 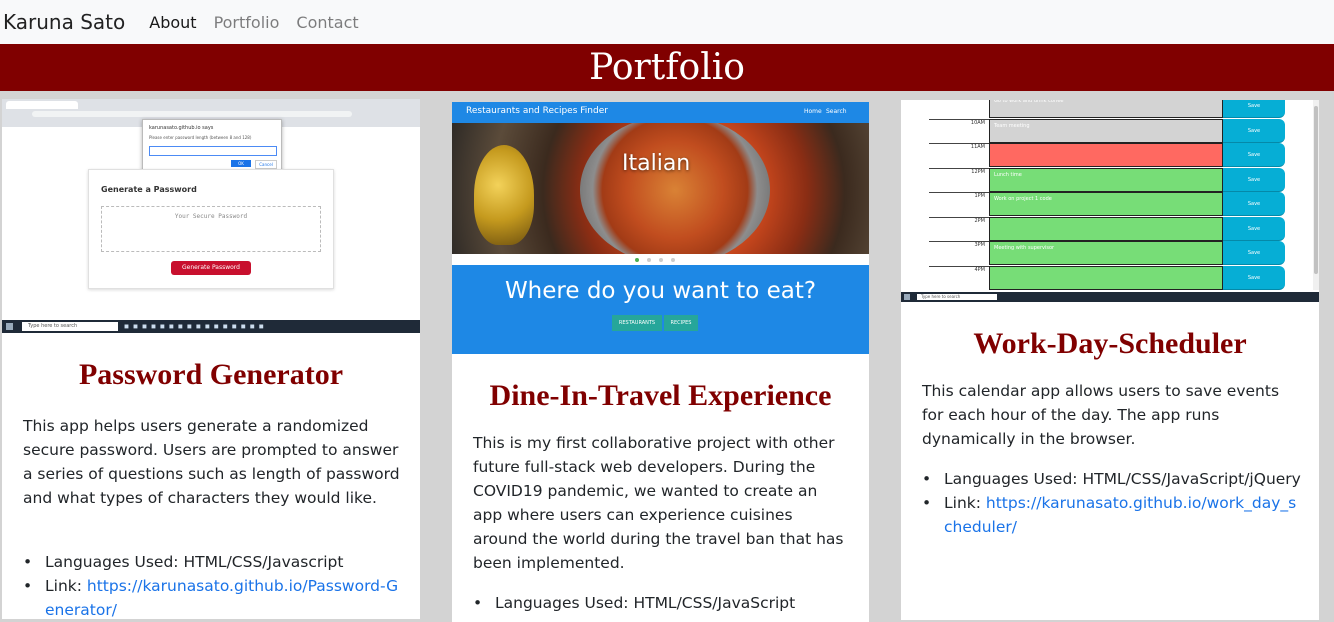 What do you see at coordinates (813, 111) in the screenshot?
I see `site-nav-home: Home` at bounding box center [813, 111].